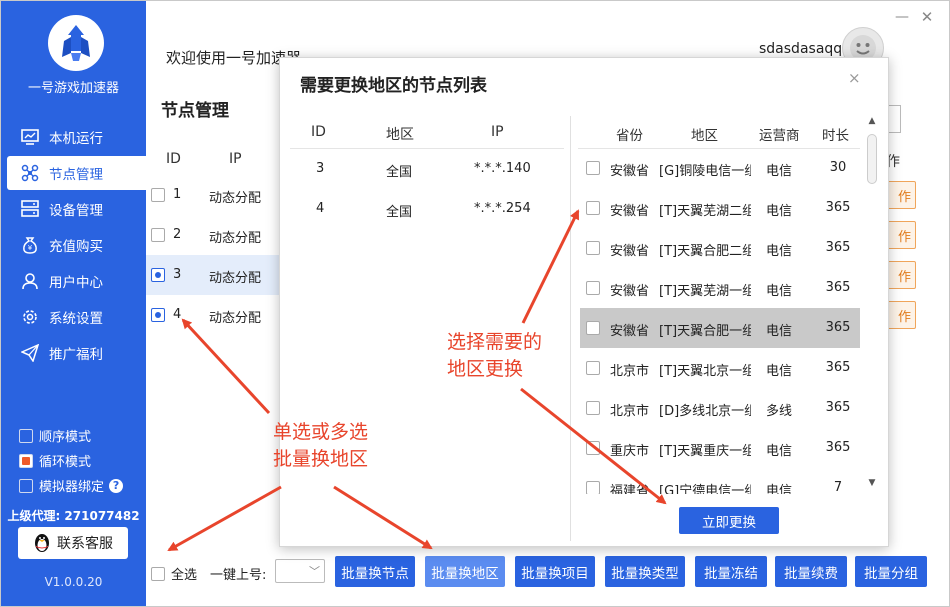 The height and width of the screenshot is (607, 950). What do you see at coordinates (76, 281) in the screenshot?
I see `sidebar-item-user-center: 用户中心` at bounding box center [76, 281].